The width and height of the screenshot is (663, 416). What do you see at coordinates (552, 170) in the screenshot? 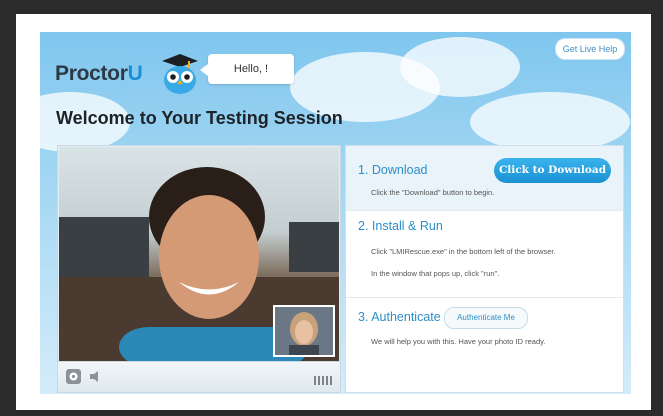
I see `click-to-download-button: Click to Download` at bounding box center [552, 170].